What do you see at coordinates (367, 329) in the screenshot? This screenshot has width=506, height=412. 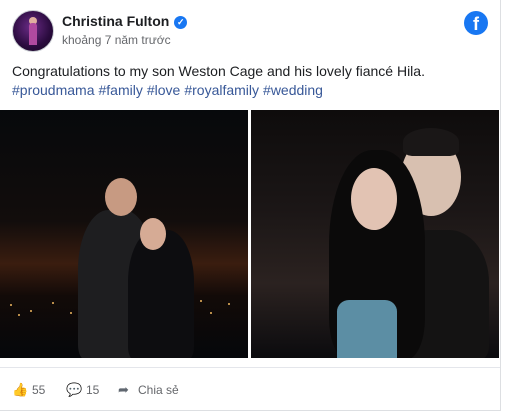 I see `woman-top` at bounding box center [367, 329].